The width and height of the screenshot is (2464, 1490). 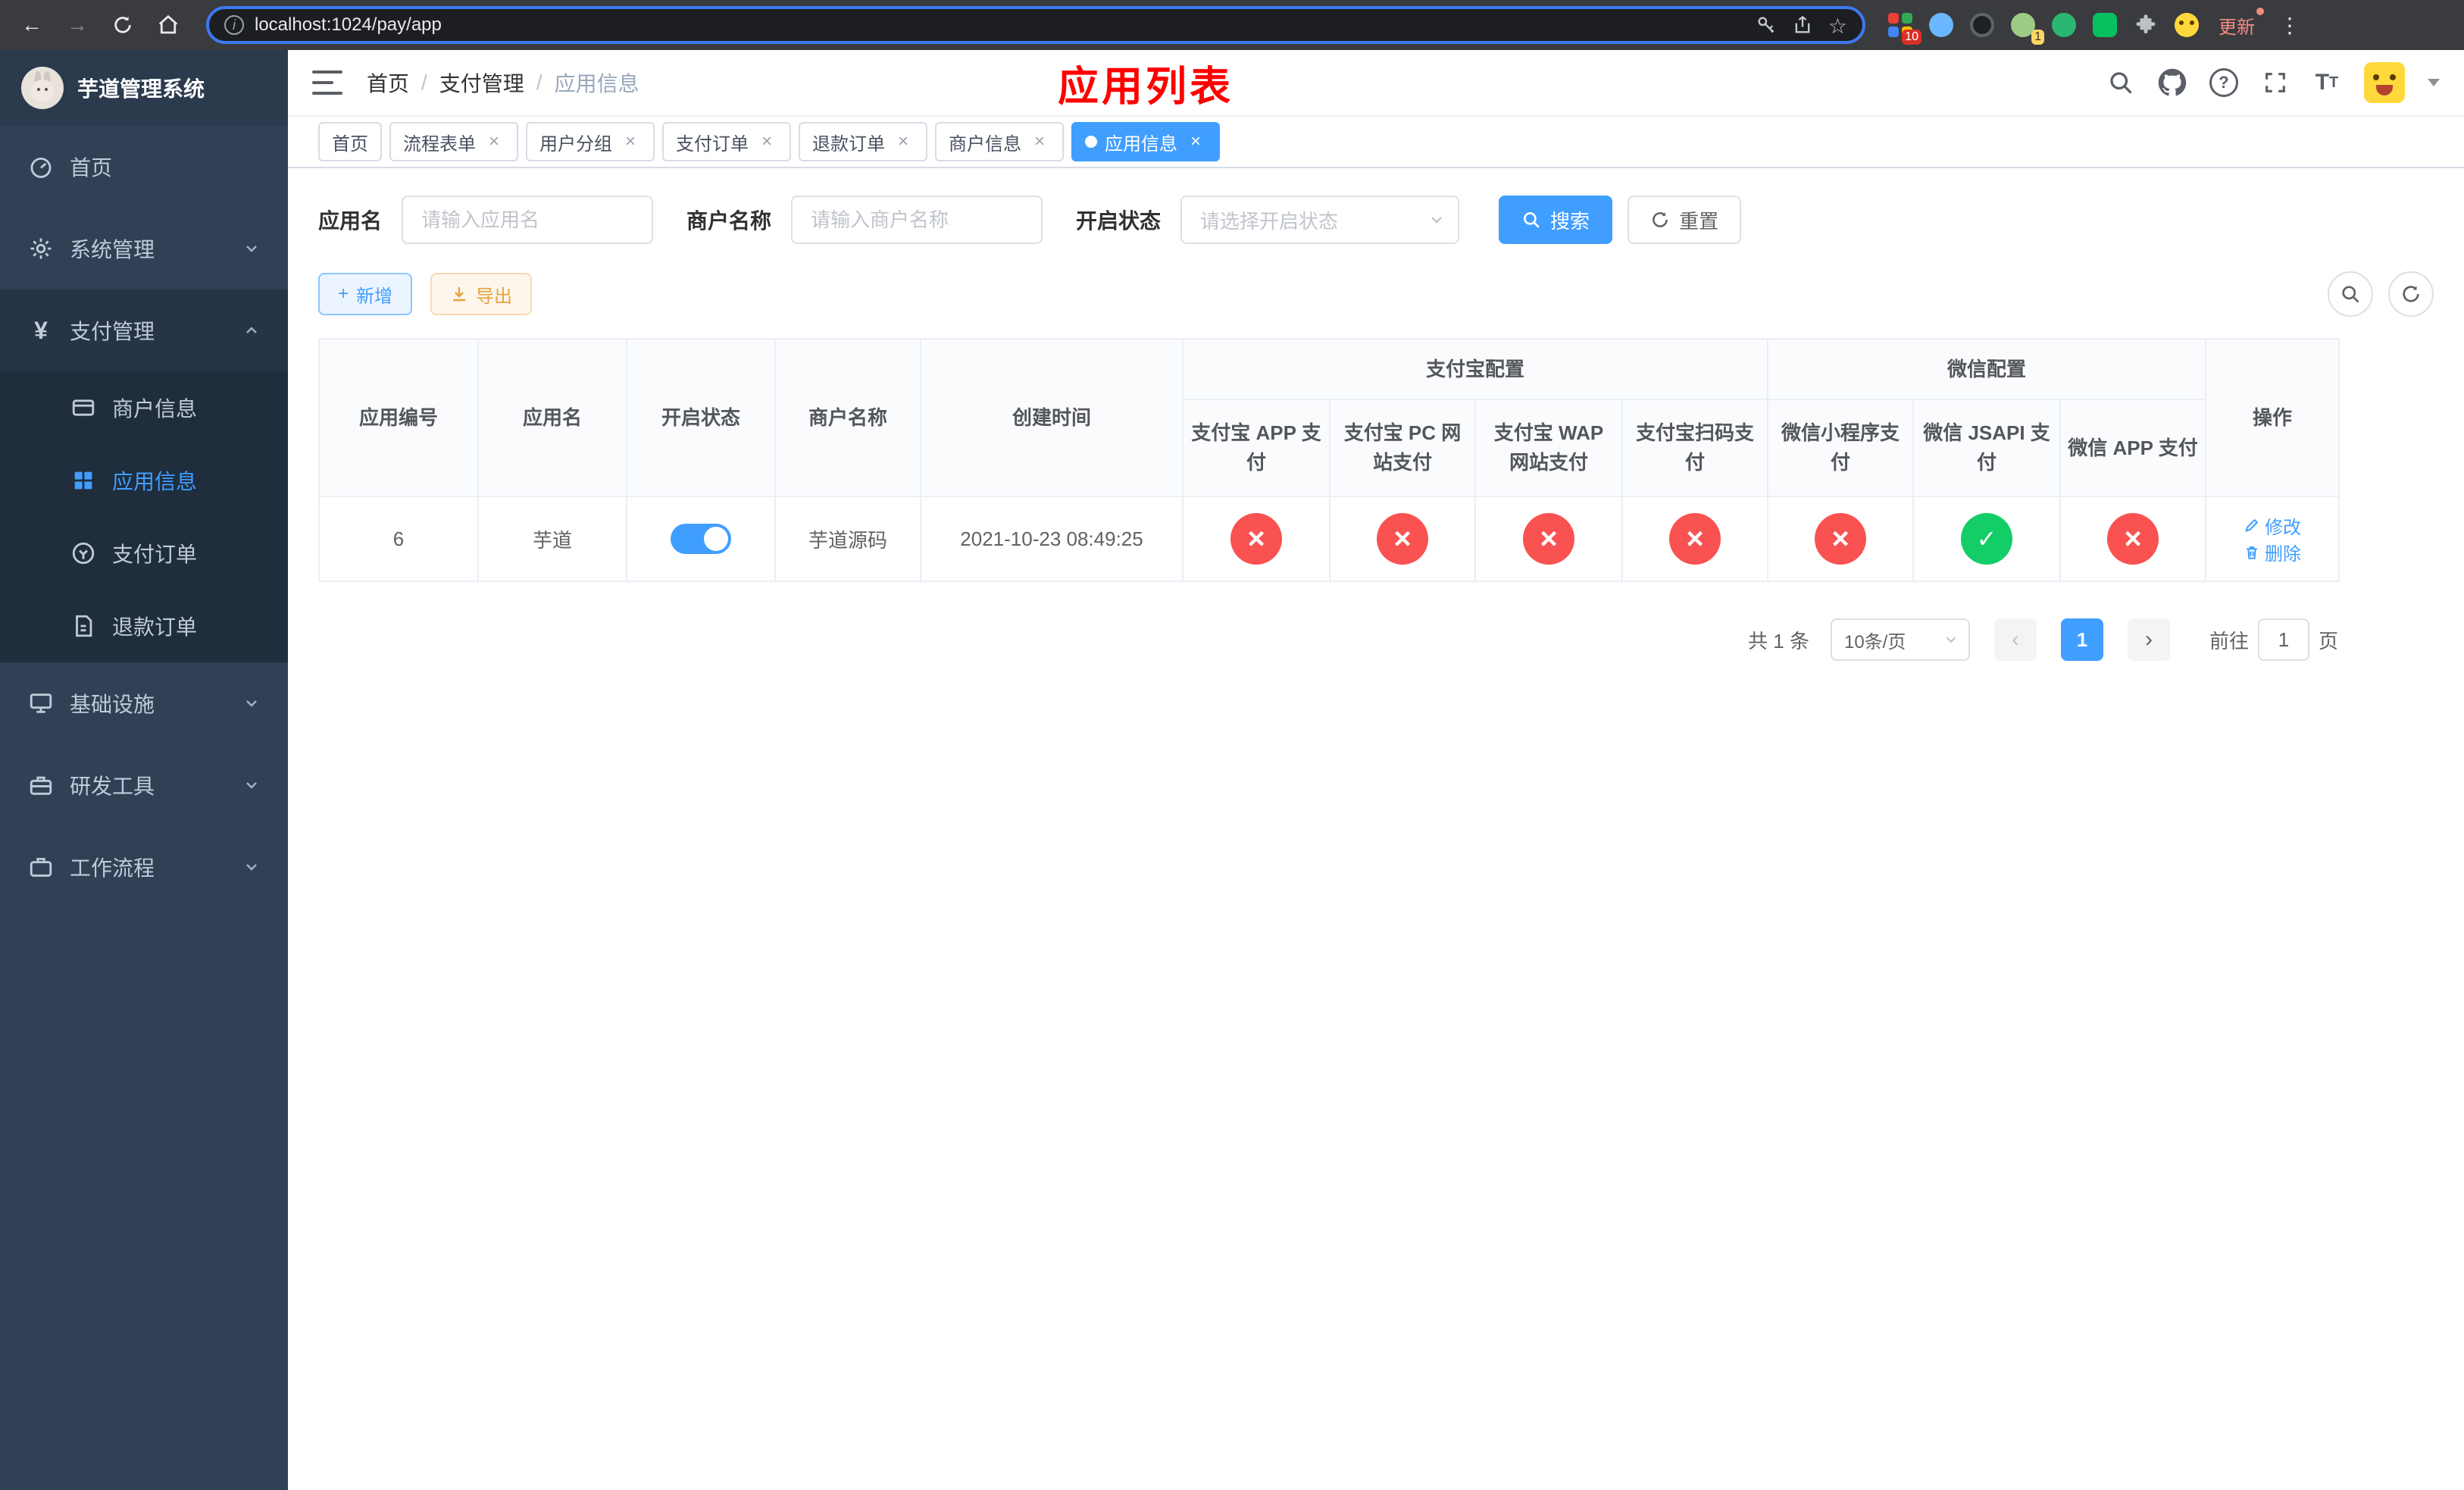 What do you see at coordinates (144, 785) in the screenshot?
I see `sidebar-item-dev-tools: 研发工具` at bounding box center [144, 785].